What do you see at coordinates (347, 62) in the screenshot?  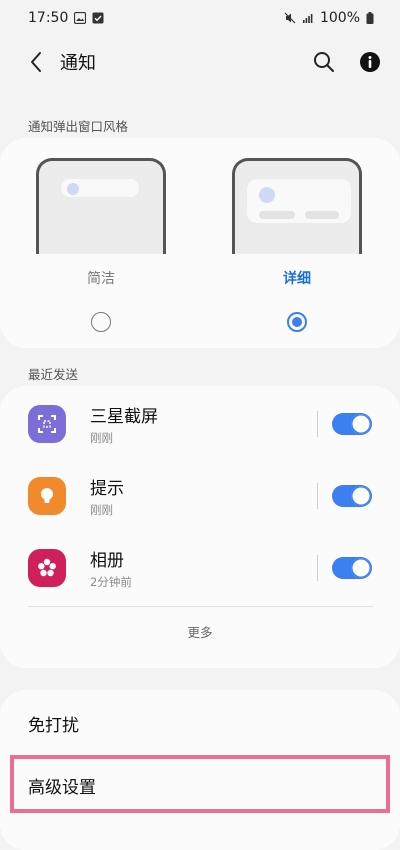 I see `header-actions` at bounding box center [347, 62].